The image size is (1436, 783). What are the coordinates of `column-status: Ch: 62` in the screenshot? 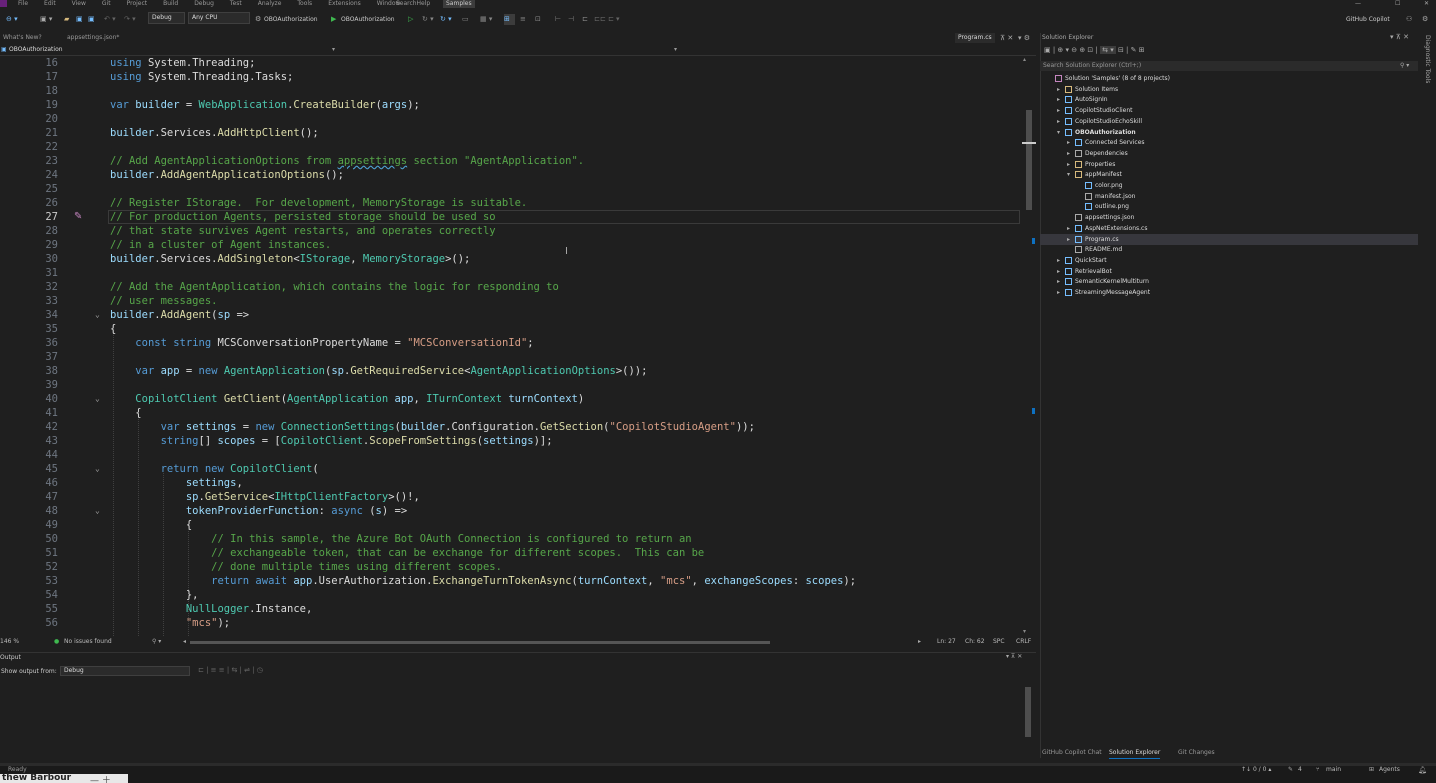 It's located at (975, 642).